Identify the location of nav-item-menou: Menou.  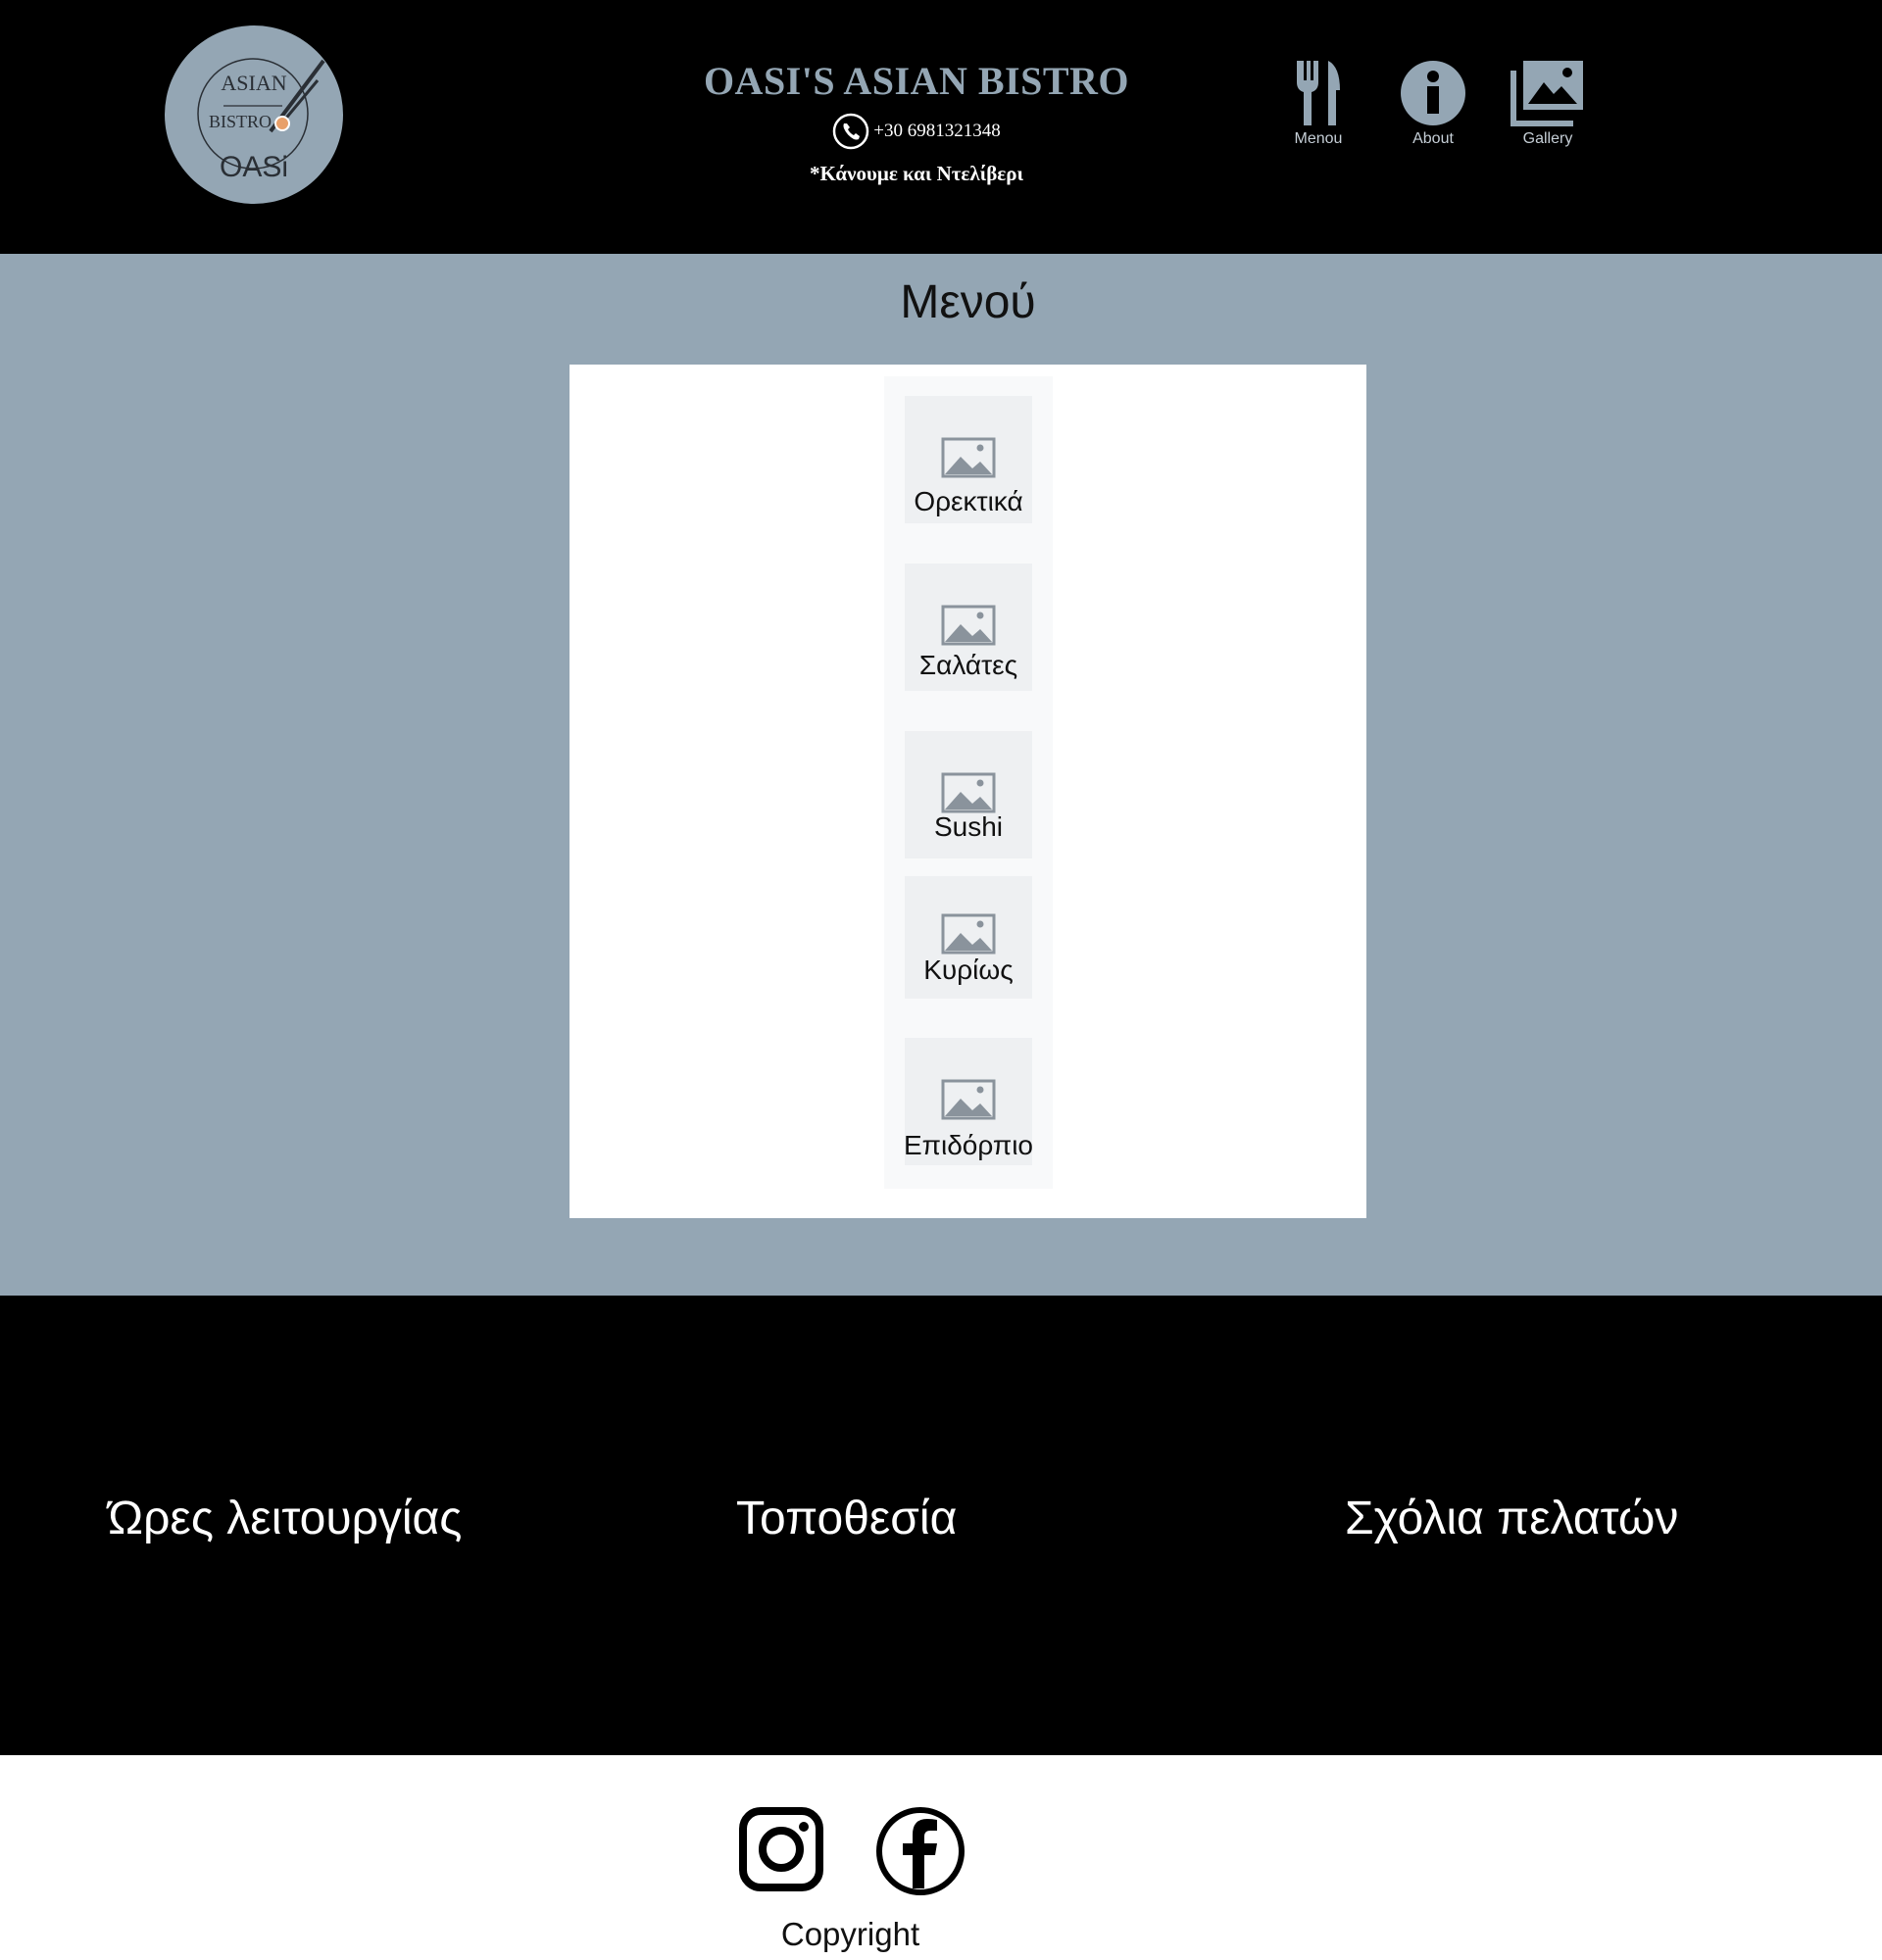
(1318, 108).